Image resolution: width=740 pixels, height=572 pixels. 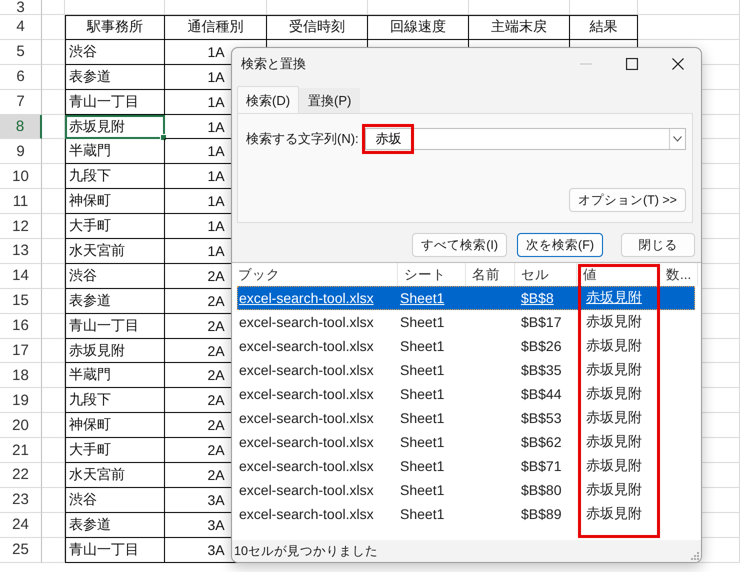 What do you see at coordinates (541, 394) in the screenshot?
I see `result-cell-text: $B$44` at bounding box center [541, 394].